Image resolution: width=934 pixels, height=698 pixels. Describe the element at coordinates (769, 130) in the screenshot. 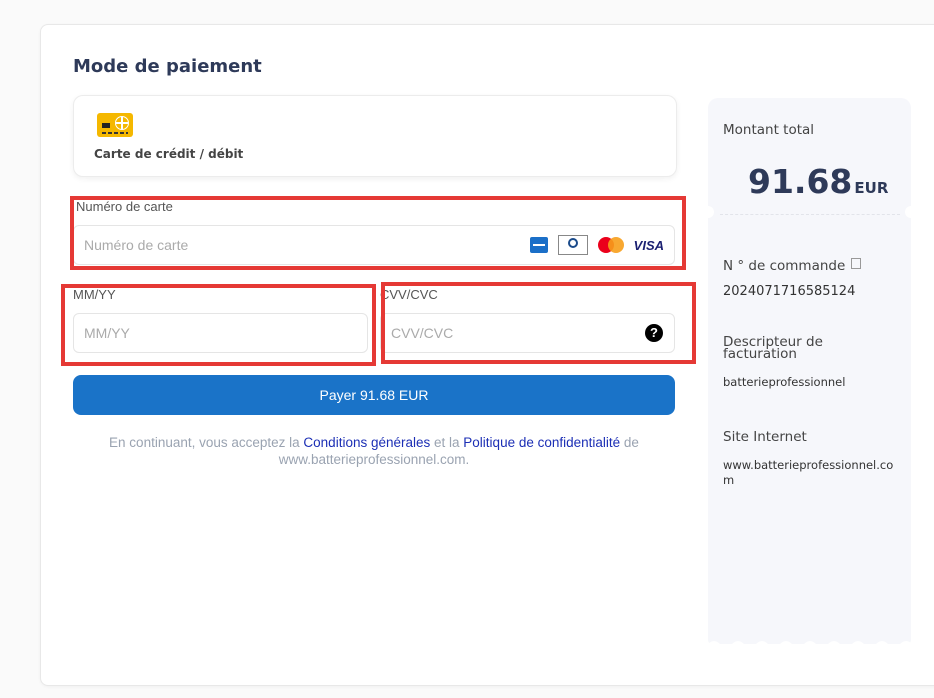

I see `total-label: Montant total` at that location.